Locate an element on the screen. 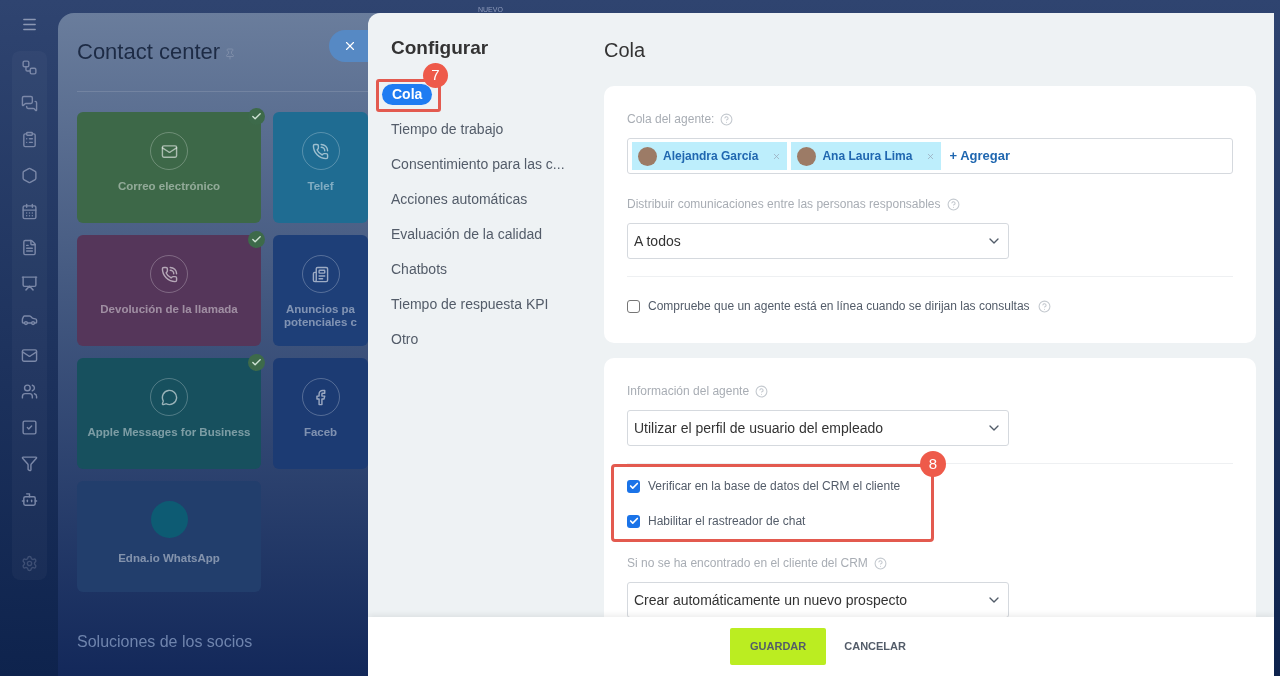  field-label: Cola del agente: is located at coordinates (671, 119).